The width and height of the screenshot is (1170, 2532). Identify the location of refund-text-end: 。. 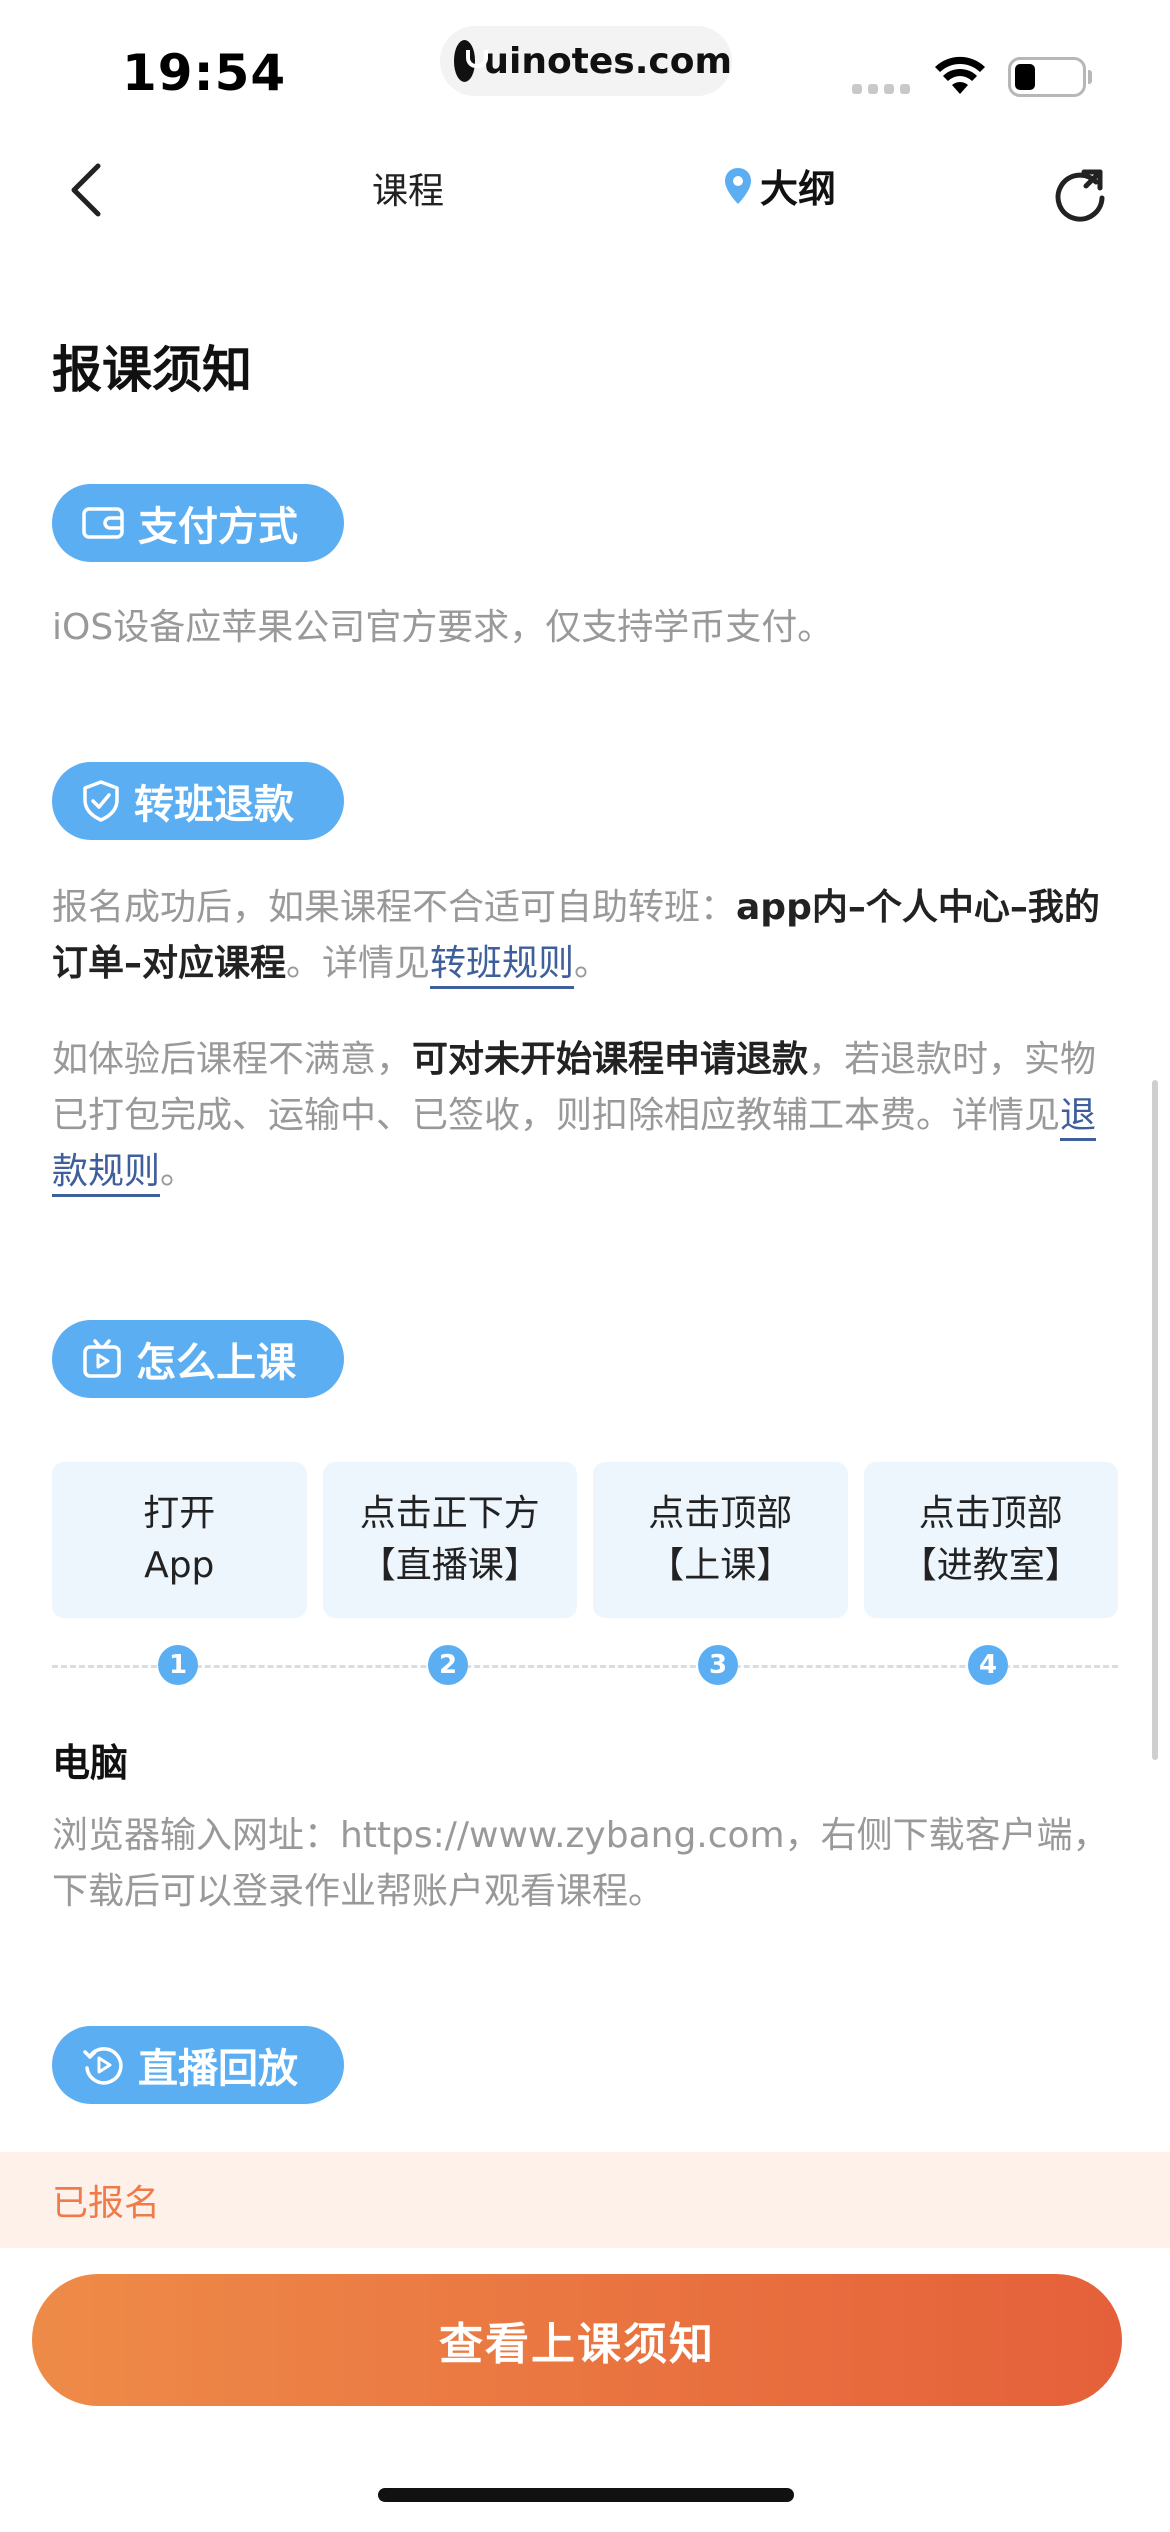
(178, 1171).